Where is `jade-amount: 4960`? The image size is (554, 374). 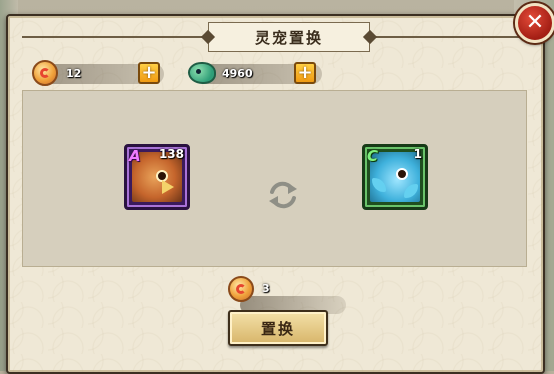 jade-amount: 4960 is located at coordinates (237, 73).